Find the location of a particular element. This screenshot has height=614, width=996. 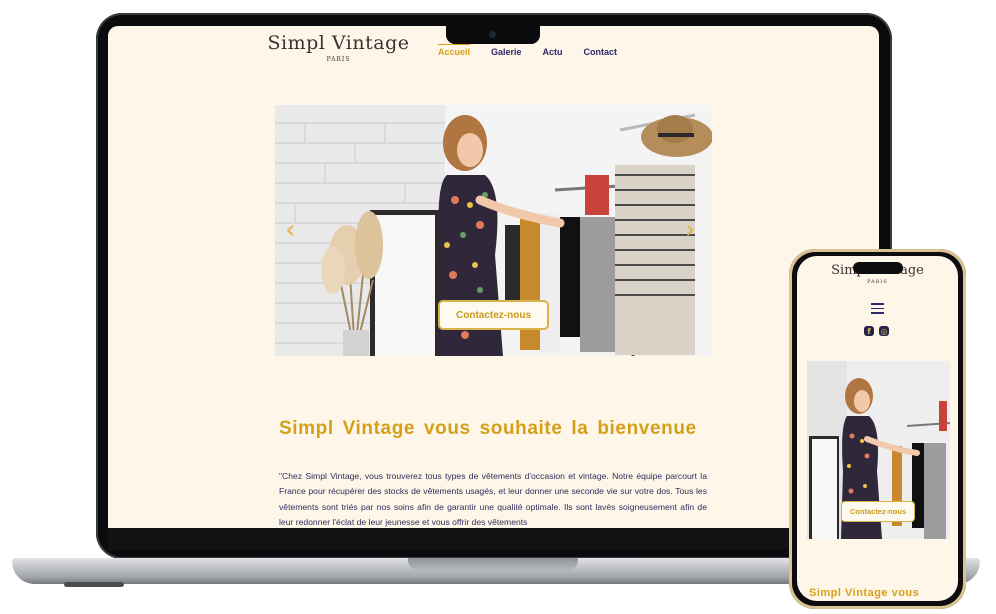

contact-cta-button: Contactez-nous is located at coordinates (493, 315).